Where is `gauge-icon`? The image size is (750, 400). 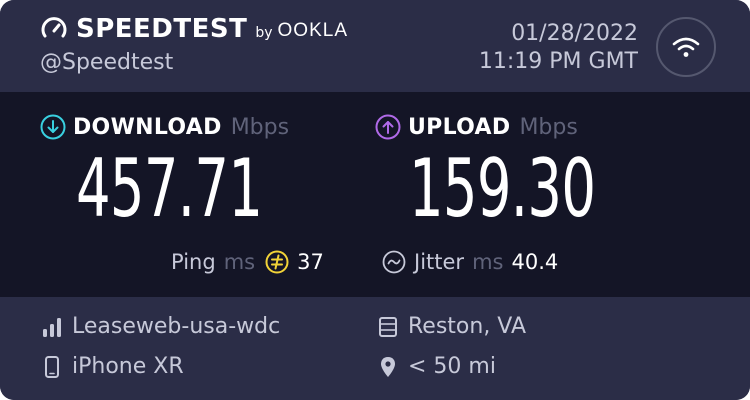 gauge-icon is located at coordinates (54, 27).